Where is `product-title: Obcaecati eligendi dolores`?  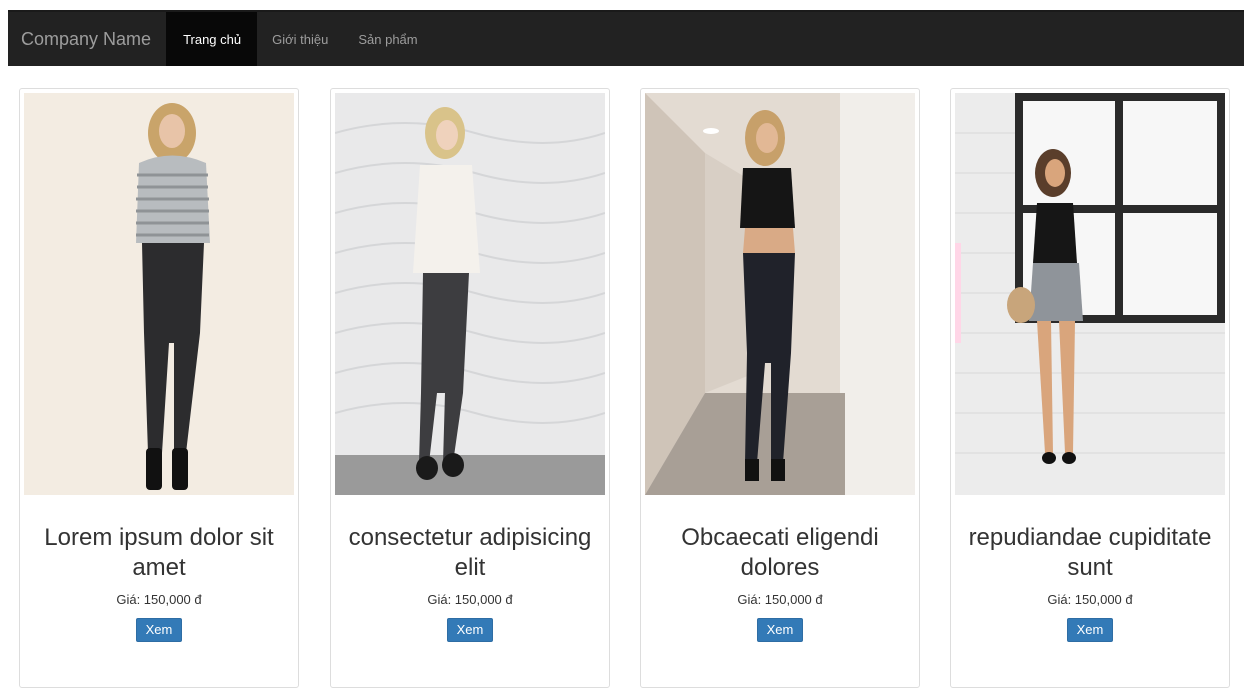
product-title: Obcaecati eligendi dolores is located at coordinates (780, 552).